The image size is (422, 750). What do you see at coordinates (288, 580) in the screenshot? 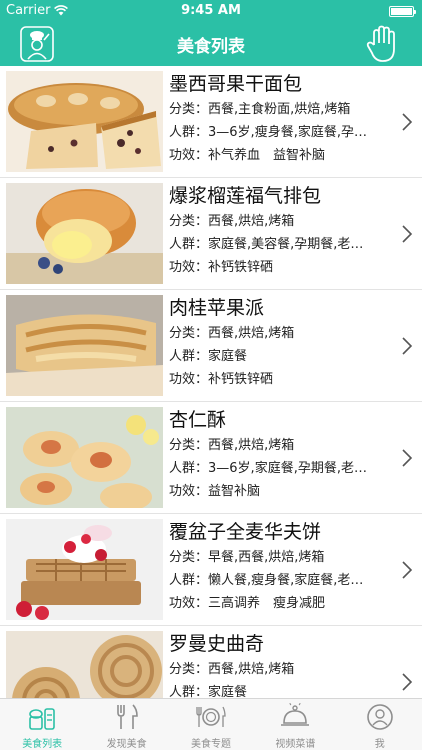
I see `people-value: 懒人餐,瘦身餐,家庭餐,老人餐` at bounding box center [288, 580].